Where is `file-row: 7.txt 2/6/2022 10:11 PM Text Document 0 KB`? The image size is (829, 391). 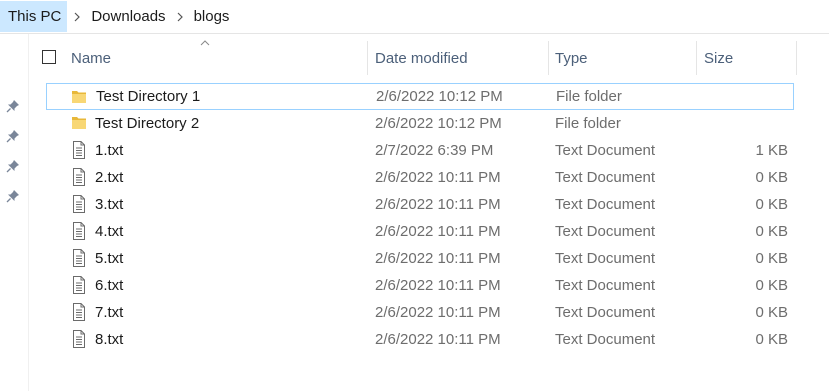
file-row: 7.txt 2/6/2022 10:11 PM Text Document 0 KB is located at coordinates (420, 312).